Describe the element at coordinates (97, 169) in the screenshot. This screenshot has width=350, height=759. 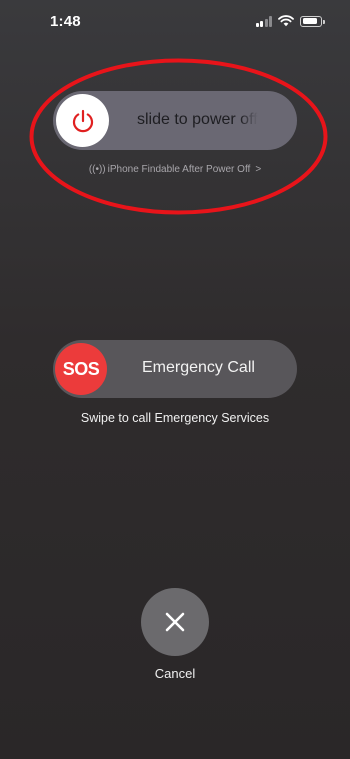
I see `find-my-icon: ((•))` at that location.